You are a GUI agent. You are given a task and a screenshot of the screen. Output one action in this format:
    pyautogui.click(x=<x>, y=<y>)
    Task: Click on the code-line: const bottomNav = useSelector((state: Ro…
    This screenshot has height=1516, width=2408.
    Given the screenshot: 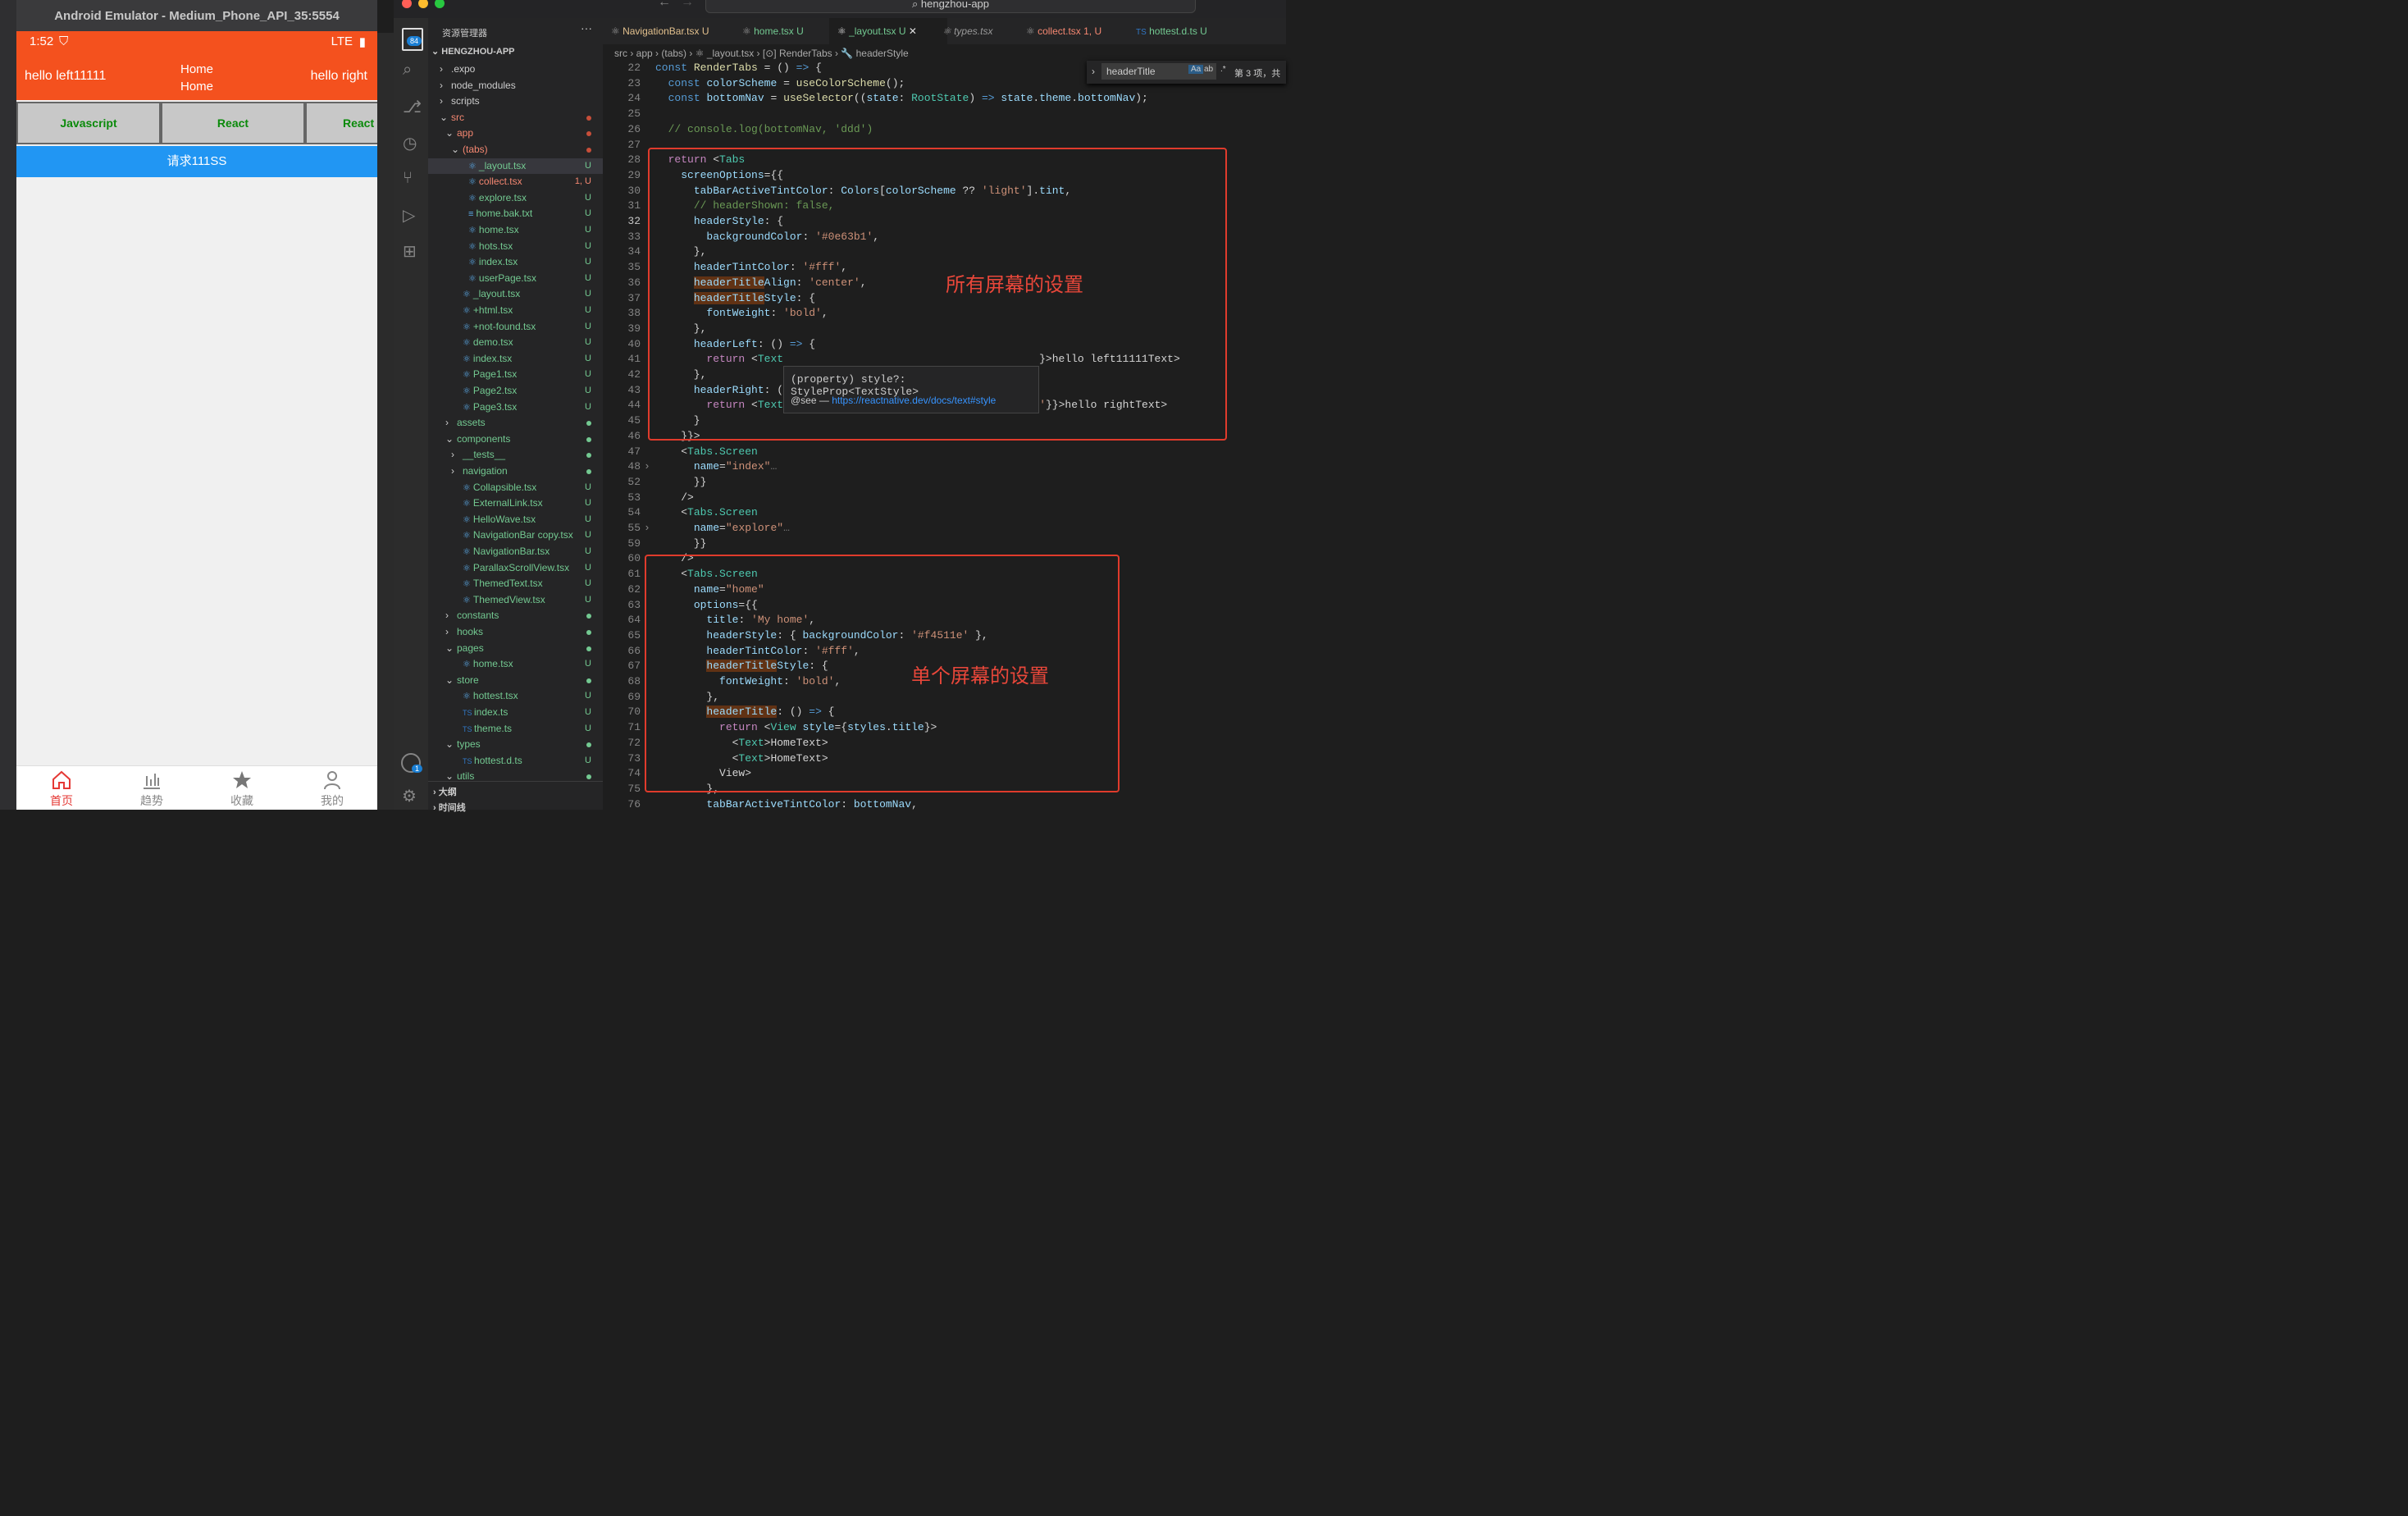 What is the action you would take?
    pyautogui.click(x=902, y=98)
    